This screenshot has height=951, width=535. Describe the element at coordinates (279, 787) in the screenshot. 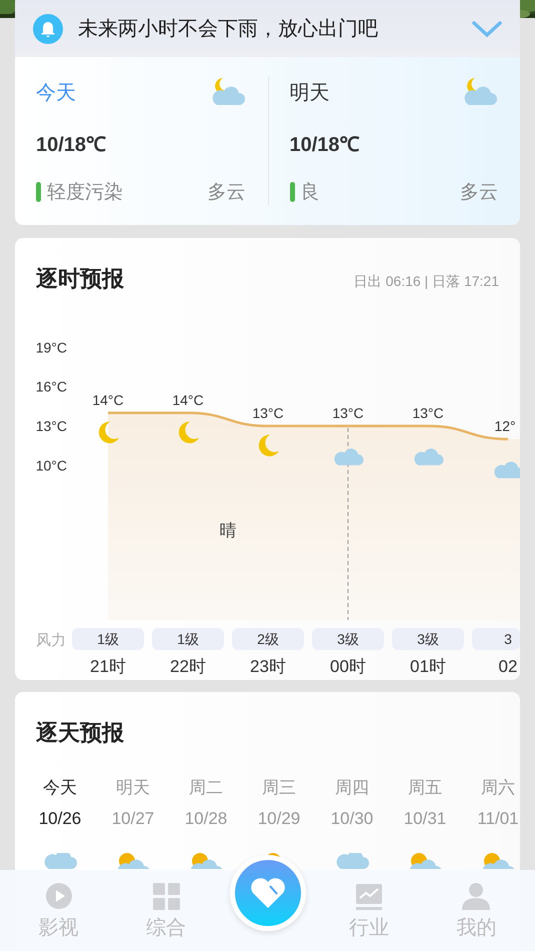

I see `weekday-label: 周三` at that location.